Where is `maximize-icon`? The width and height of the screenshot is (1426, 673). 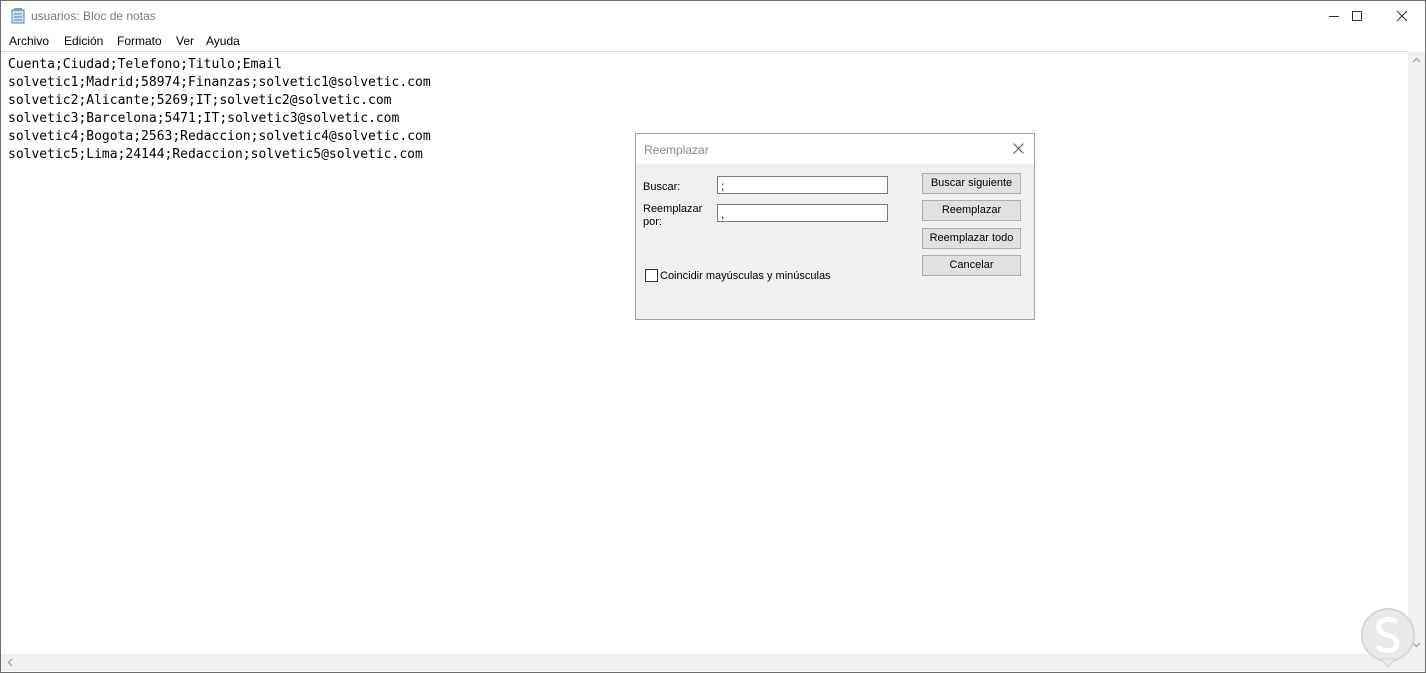
maximize-icon is located at coordinates (1357, 16).